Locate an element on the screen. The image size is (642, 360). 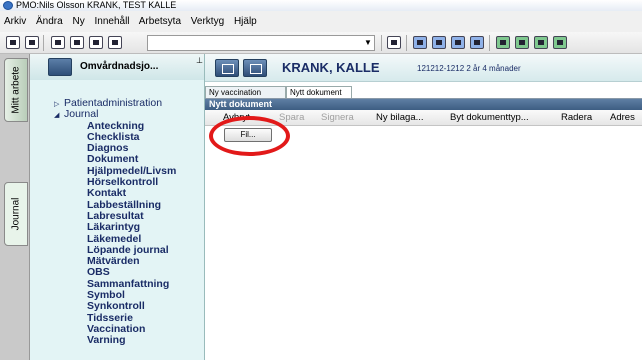
layout-grid-icon is located at coordinates (420, 42).